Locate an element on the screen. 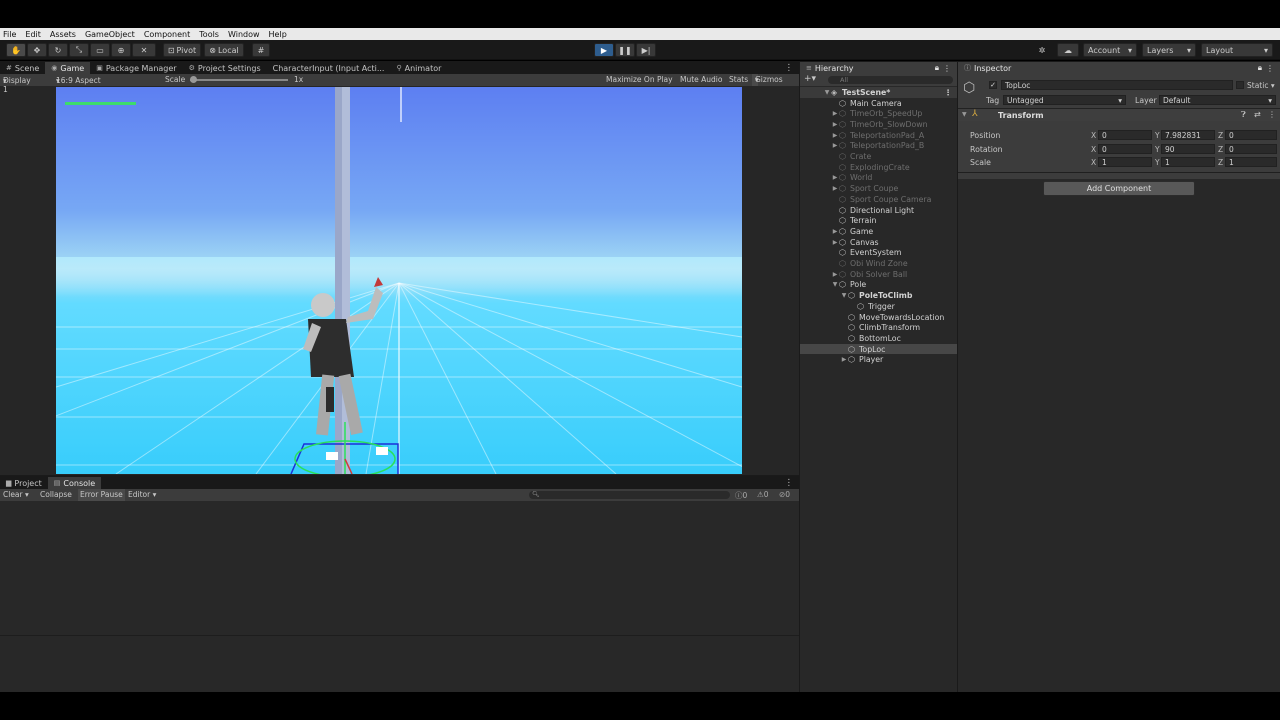 The width and height of the screenshot is (1280, 720). layout-dropdown: Layout ▾ is located at coordinates (1237, 50).